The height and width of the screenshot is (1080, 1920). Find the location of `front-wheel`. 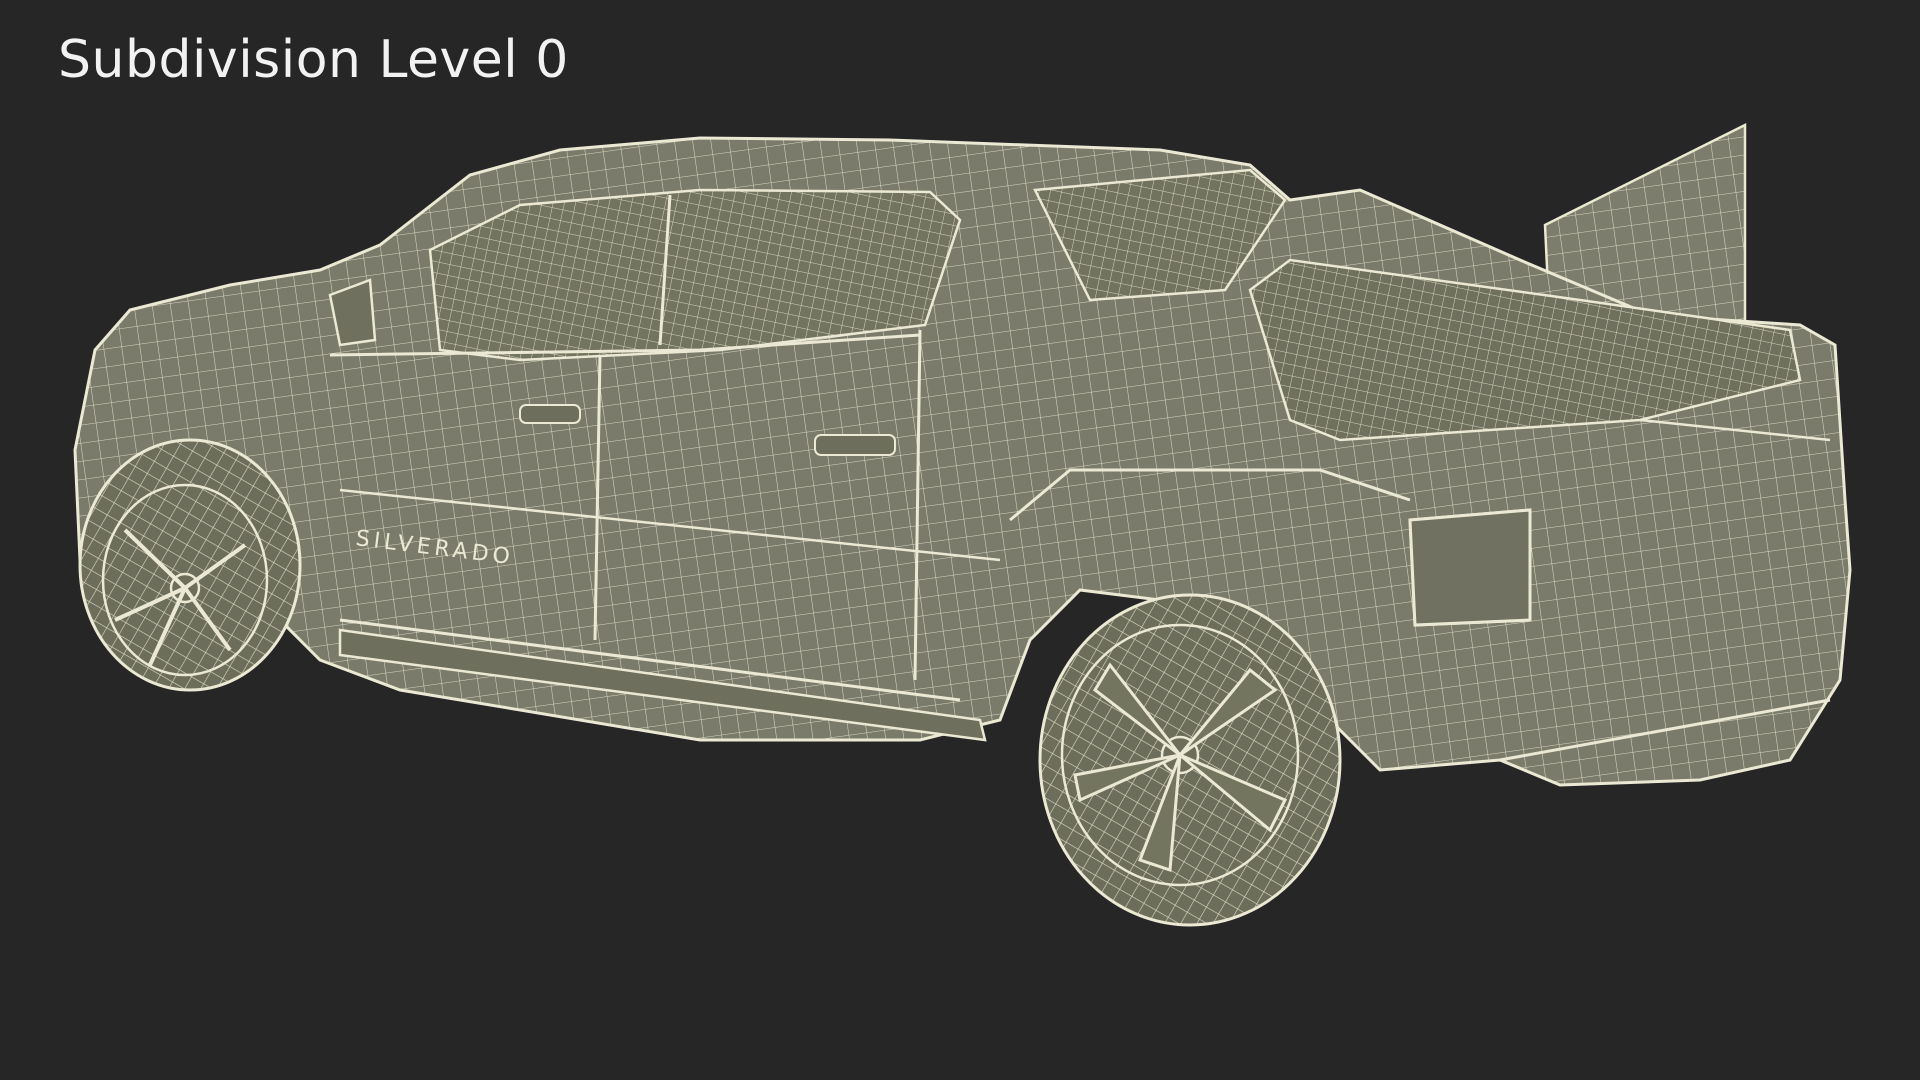

front-wheel is located at coordinates (190, 565).